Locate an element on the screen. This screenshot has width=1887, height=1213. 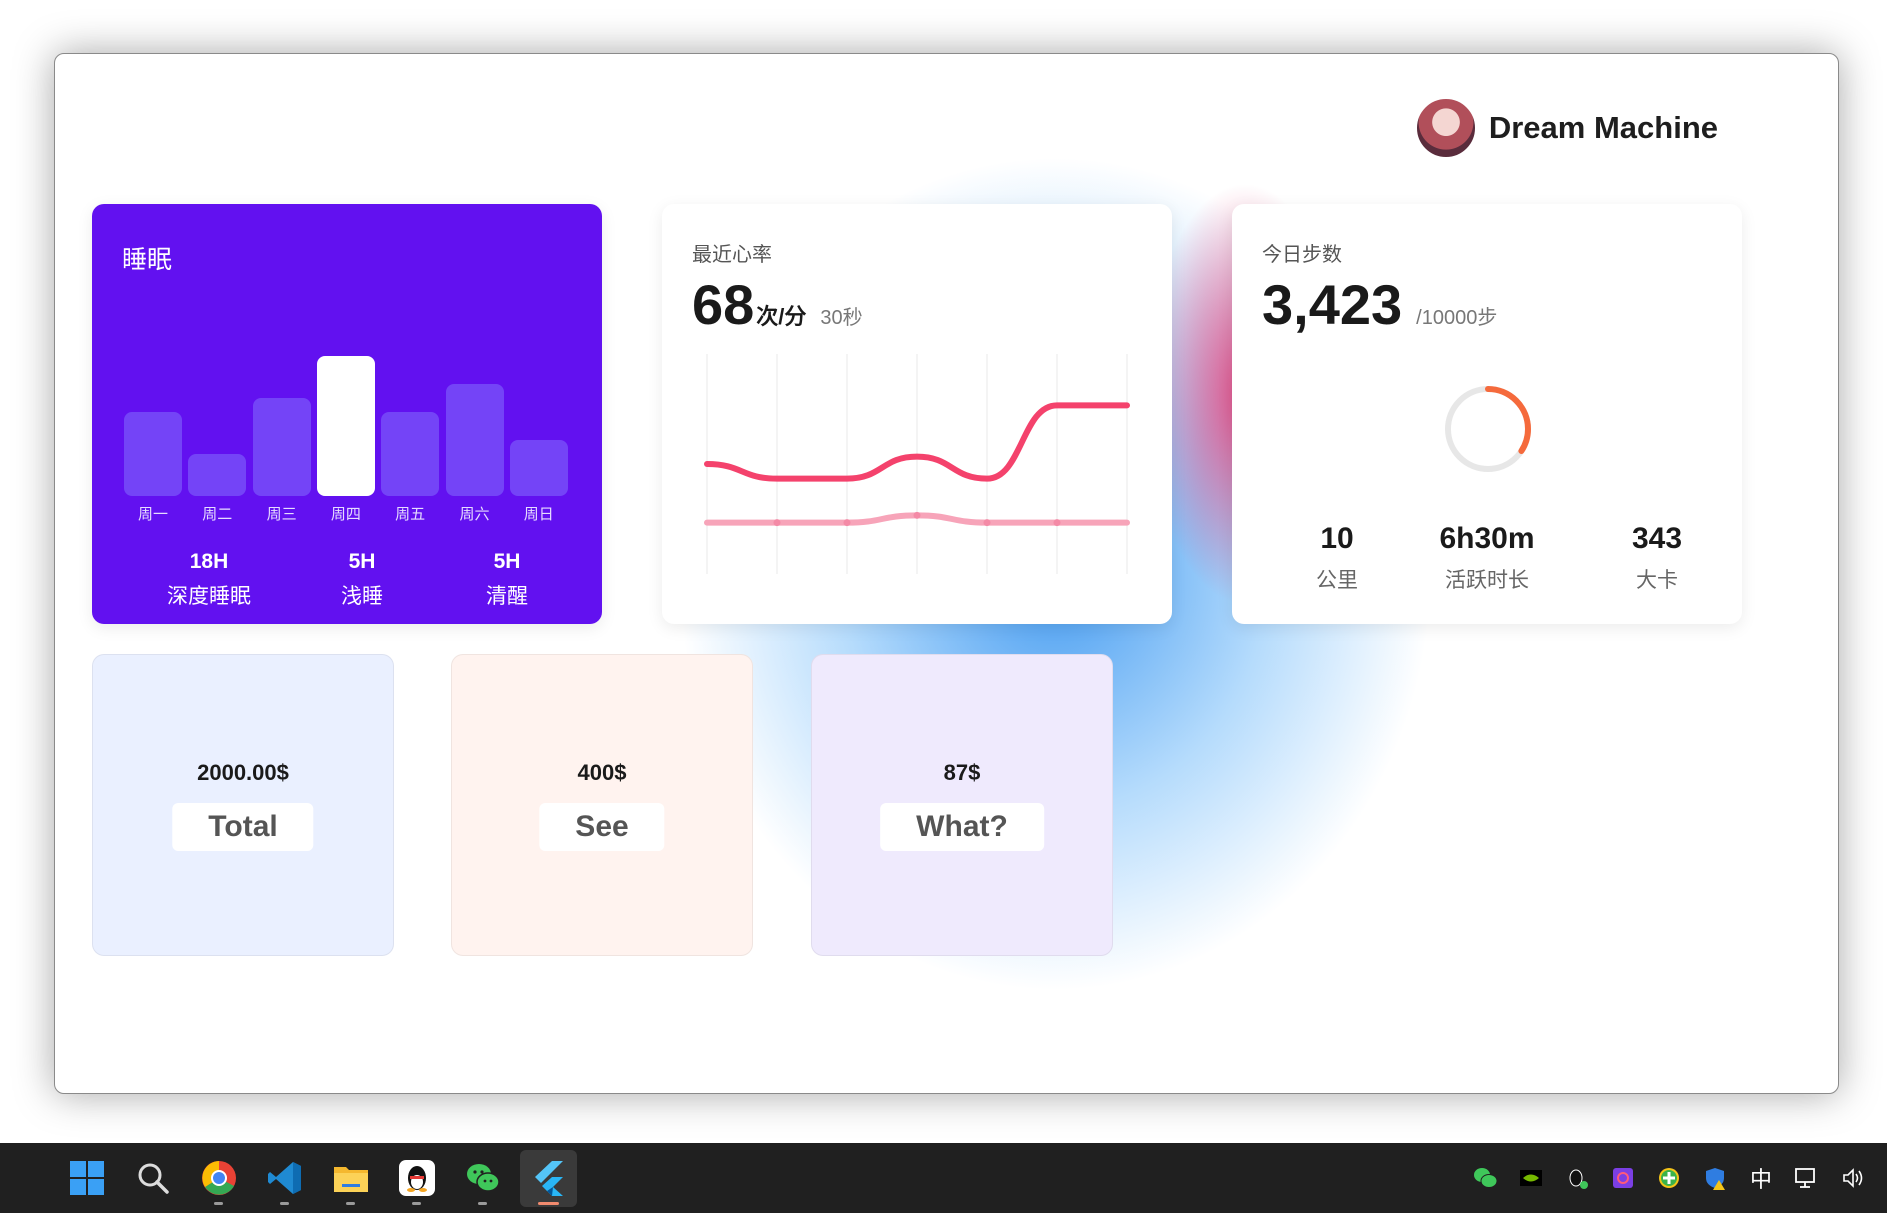
sleep-bar-label: 周日 is located at coordinates (538, 514).